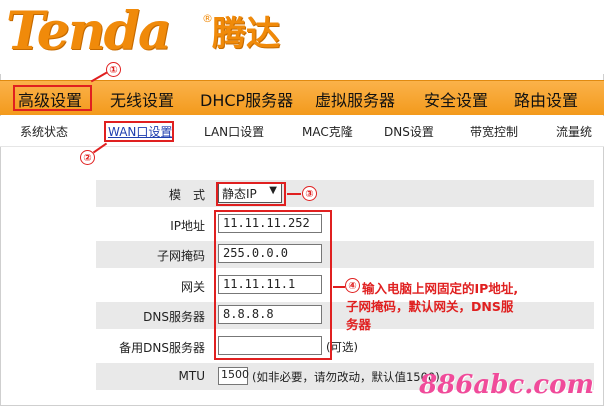 This screenshot has width=604, height=406. What do you see at coordinates (506, 385) in the screenshot?
I see `watermark: 886abc.com` at bounding box center [506, 385].